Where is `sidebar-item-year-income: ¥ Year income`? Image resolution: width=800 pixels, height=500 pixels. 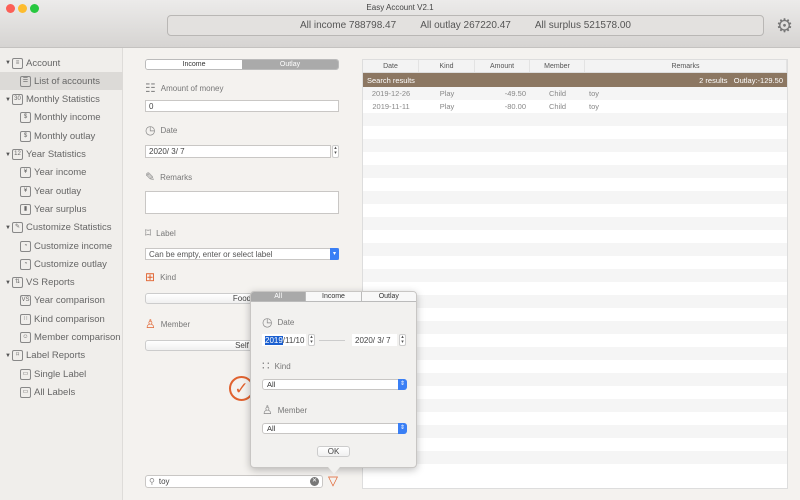 sidebar-item-year-income: ¥ Year income is located at coordinates (61, 173).